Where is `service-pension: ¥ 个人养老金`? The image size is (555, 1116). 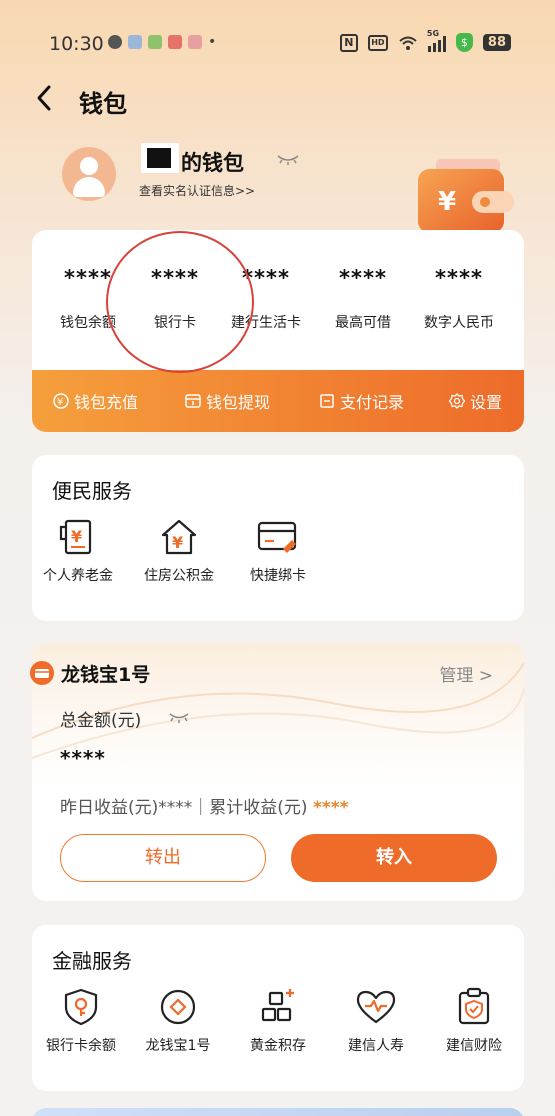 service-pension: ¥ 个人养老金 is located at coordinates (78, 551).